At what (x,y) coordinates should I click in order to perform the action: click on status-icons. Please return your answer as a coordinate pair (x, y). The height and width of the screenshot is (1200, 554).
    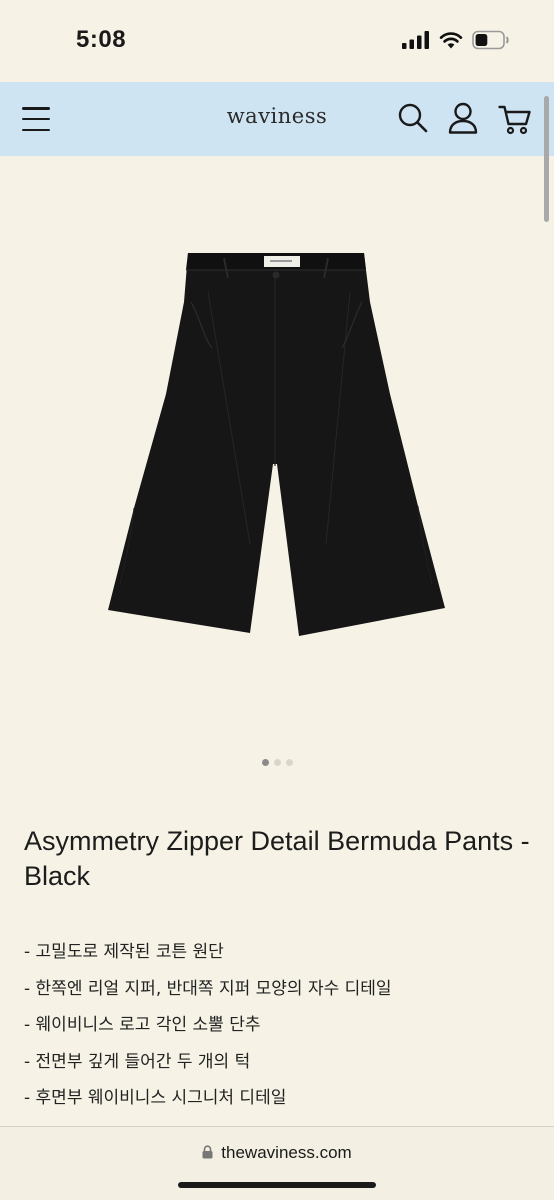
    Looking at the image, I should click on (456, 40).